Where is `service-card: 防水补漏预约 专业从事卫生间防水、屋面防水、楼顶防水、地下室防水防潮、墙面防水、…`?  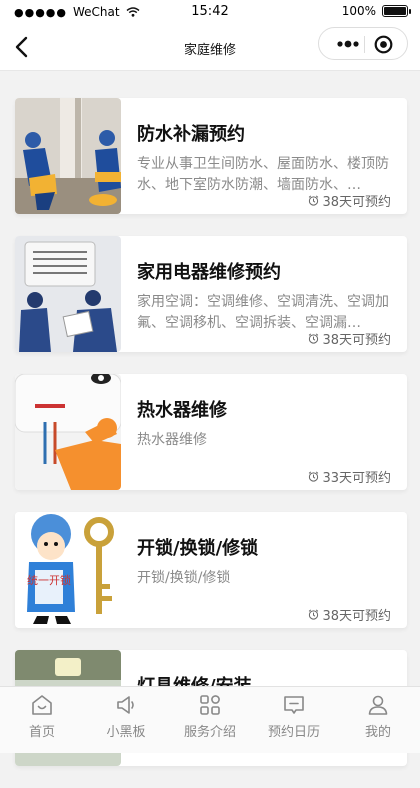
service-card: 防水补漏预约 专业从事卫生间防水、屋面防水、楼顶防水、地下室防水防潮、墙面防水、… is located at coordinates (211, 156).